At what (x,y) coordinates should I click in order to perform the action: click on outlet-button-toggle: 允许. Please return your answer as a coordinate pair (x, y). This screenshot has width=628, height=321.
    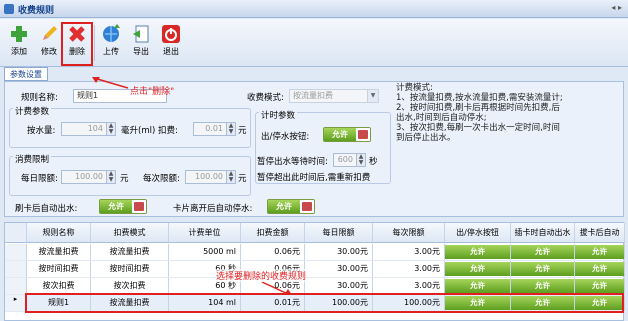
    Looking at the image, I should click on (347, 134).